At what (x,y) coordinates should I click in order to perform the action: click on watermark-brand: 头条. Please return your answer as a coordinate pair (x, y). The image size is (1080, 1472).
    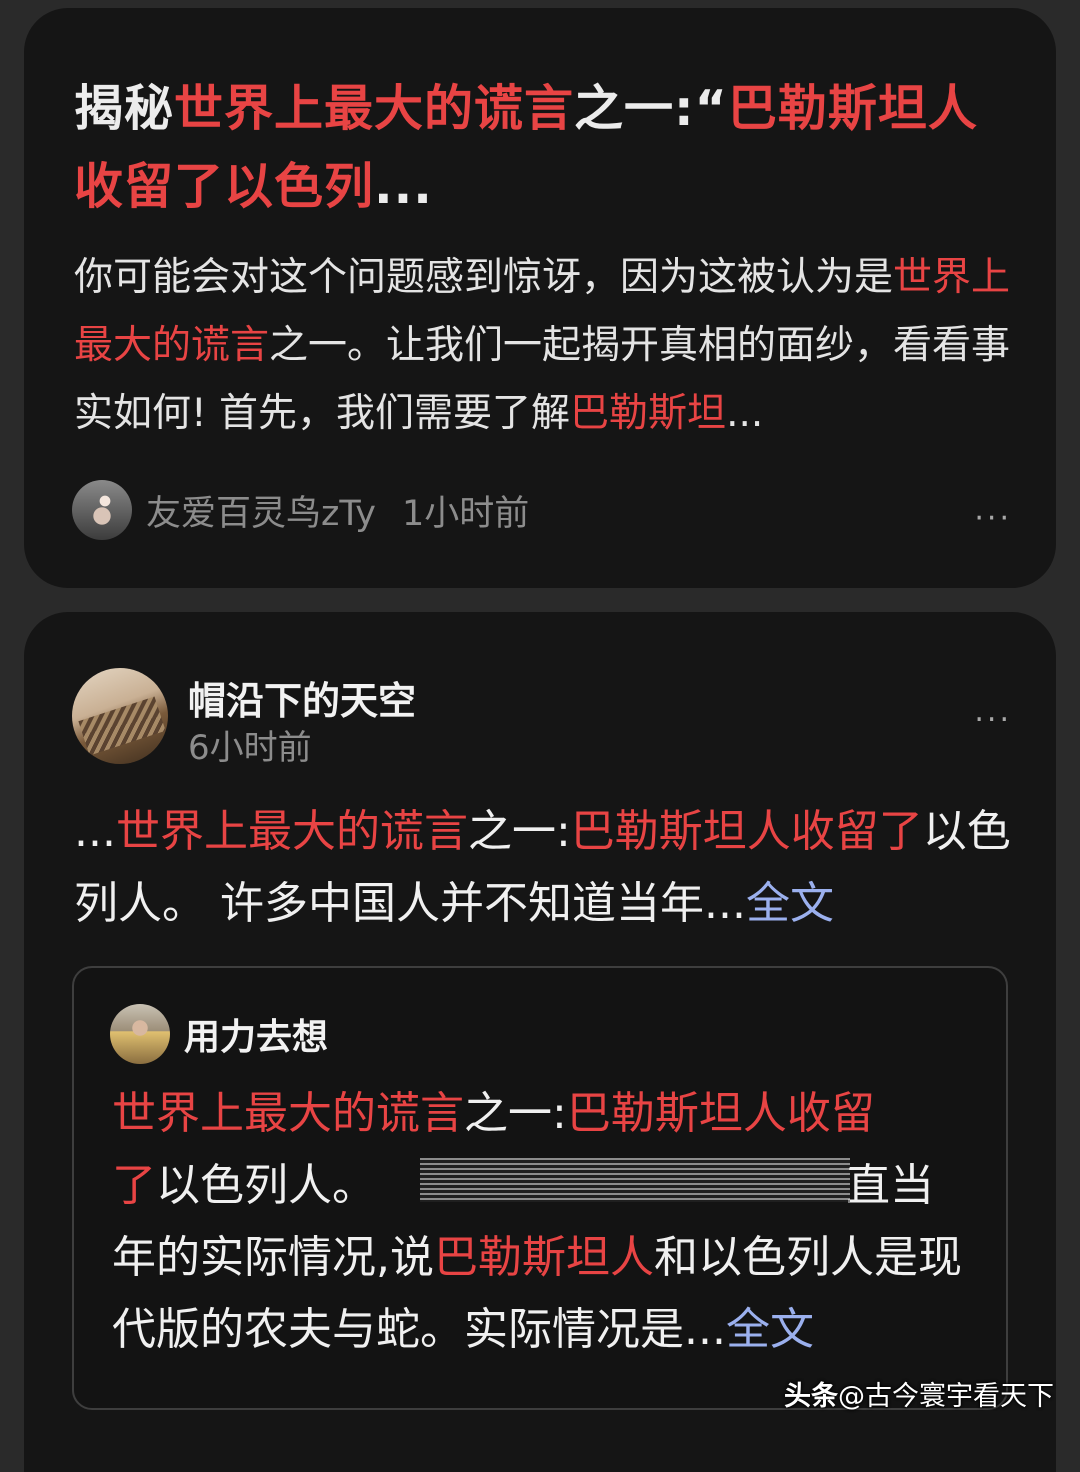
    Looking at the image, I should click on (811, 1396).